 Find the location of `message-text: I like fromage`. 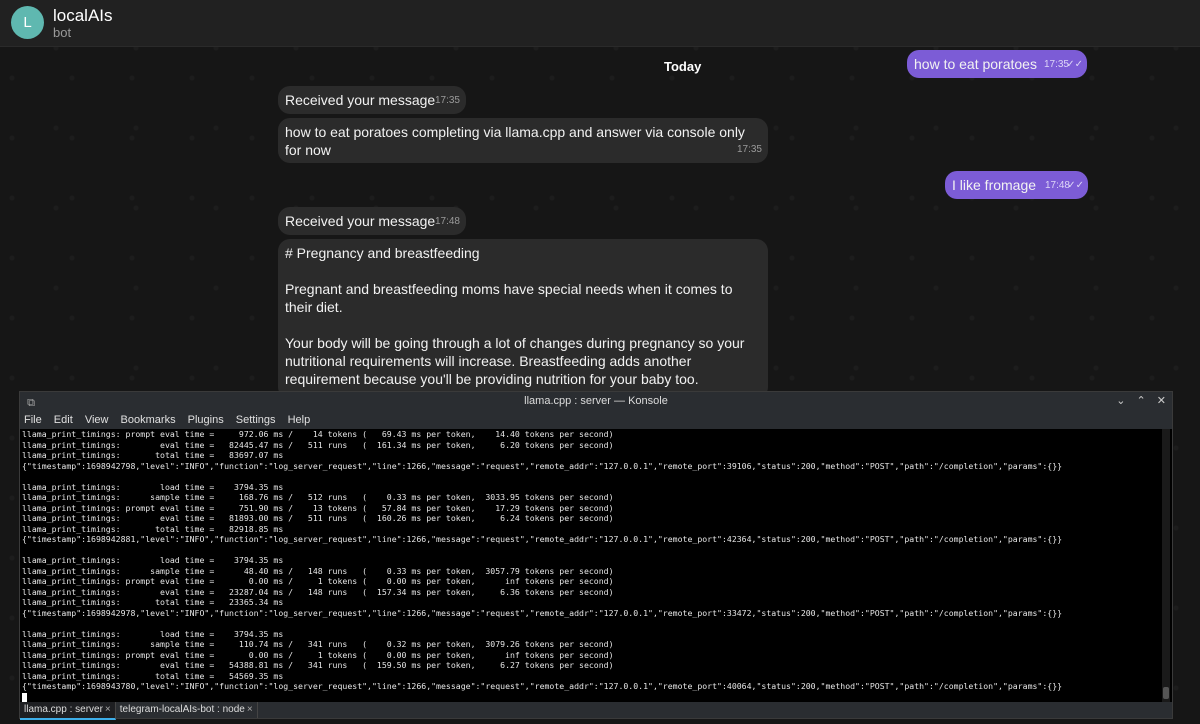

message-text: I like fromage is located at coordinates (994, 185).